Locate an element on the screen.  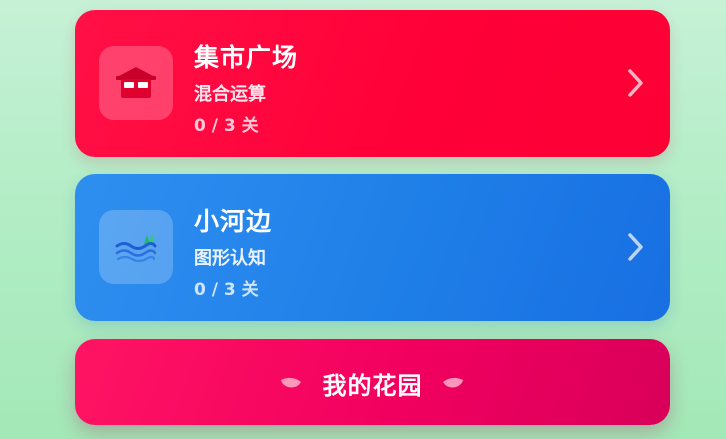
level-subtitle: 图形认知 is located at coordinates (230, 258).